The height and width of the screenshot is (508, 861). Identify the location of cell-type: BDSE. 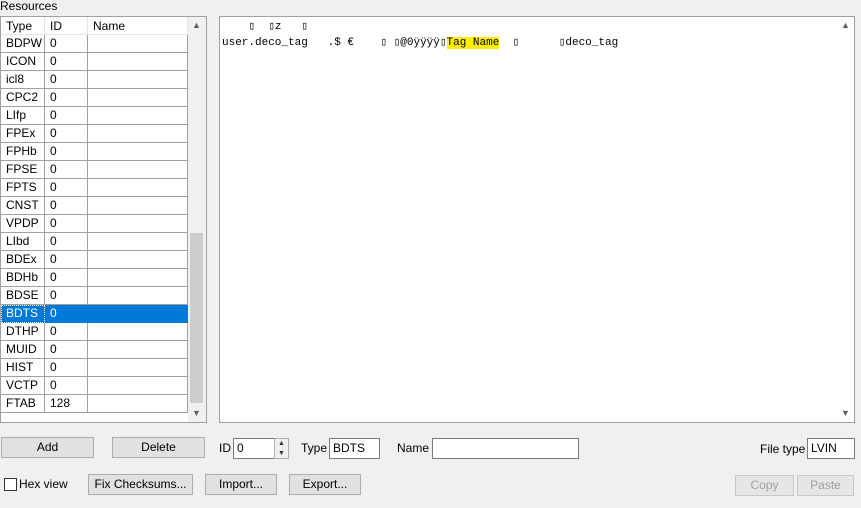
(23, 296).